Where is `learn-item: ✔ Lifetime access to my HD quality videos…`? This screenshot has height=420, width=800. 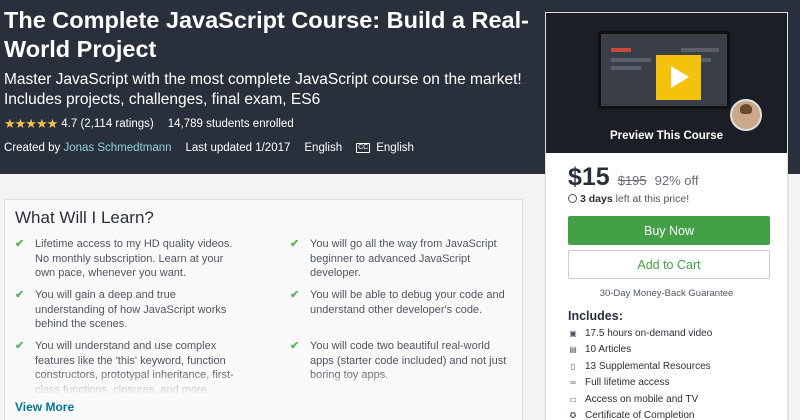 learn-item: ✔ Lifetime access to my HD quality videos… is located at coordinates (124, 258).